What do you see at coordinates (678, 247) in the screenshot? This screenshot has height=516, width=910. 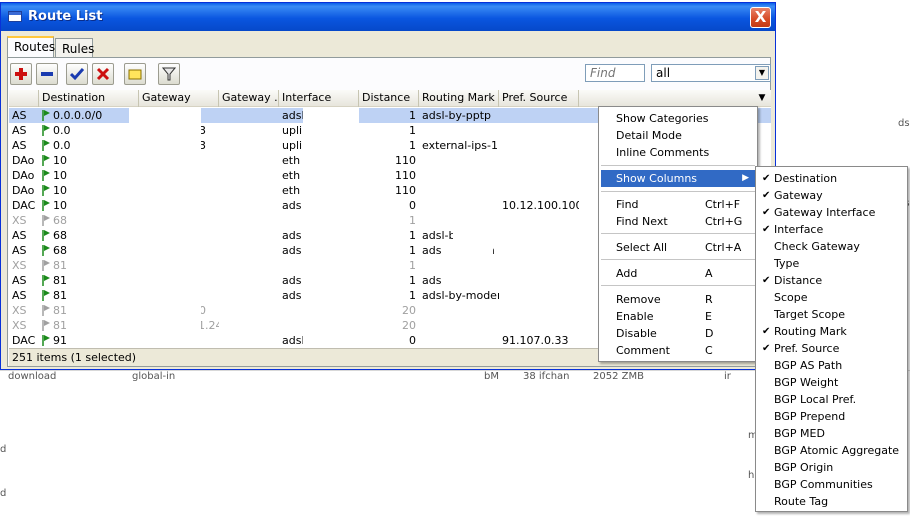 I see `context-menu-item: Select All Ctrl+A` at bounding box center [678, 247].